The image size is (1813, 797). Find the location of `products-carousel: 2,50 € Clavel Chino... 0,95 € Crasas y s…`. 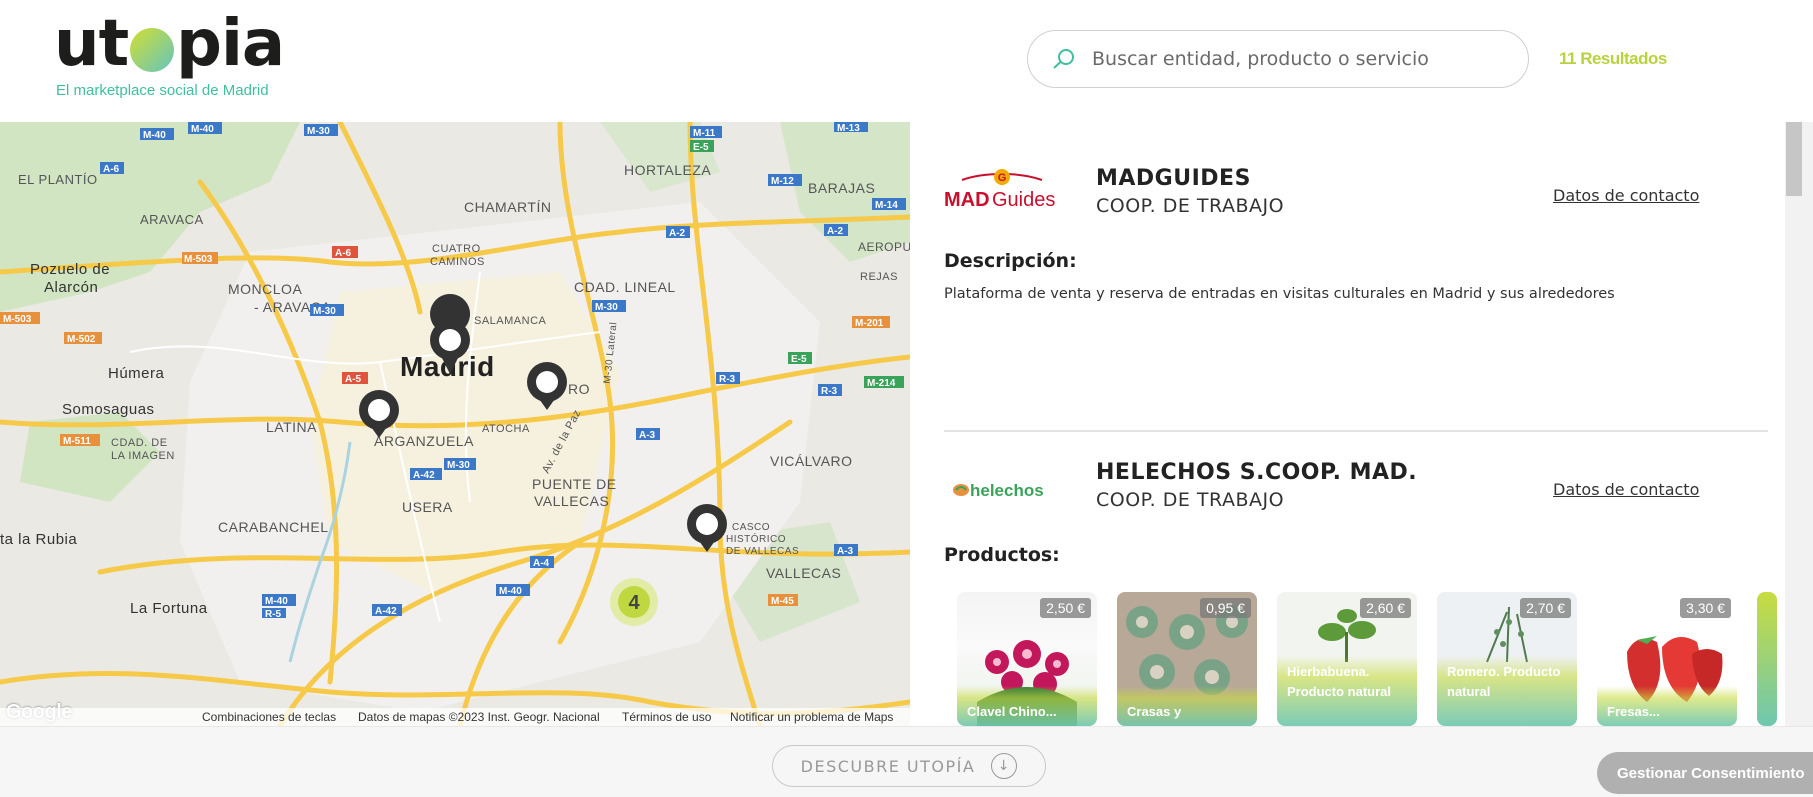

products-carousel: 2,50 € Clavel Chino... 0,95 € Crasas y s… is located at coordinates (1367, 659).